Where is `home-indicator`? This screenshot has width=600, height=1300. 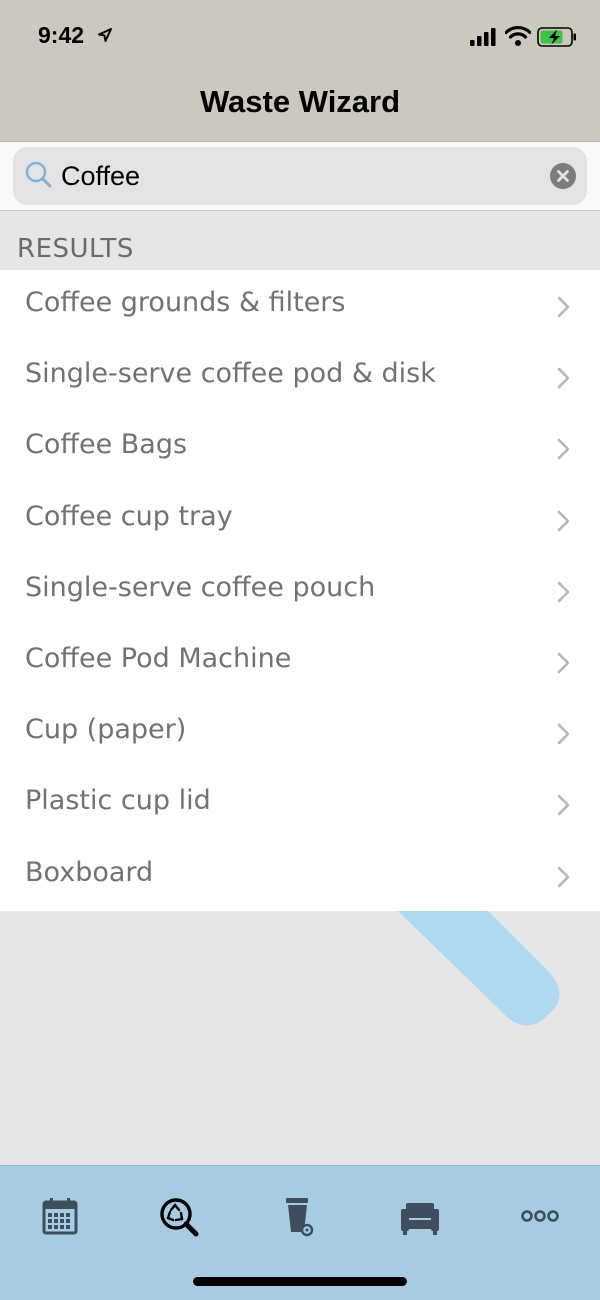
home-indicator is located at coordinates (300, 1281).